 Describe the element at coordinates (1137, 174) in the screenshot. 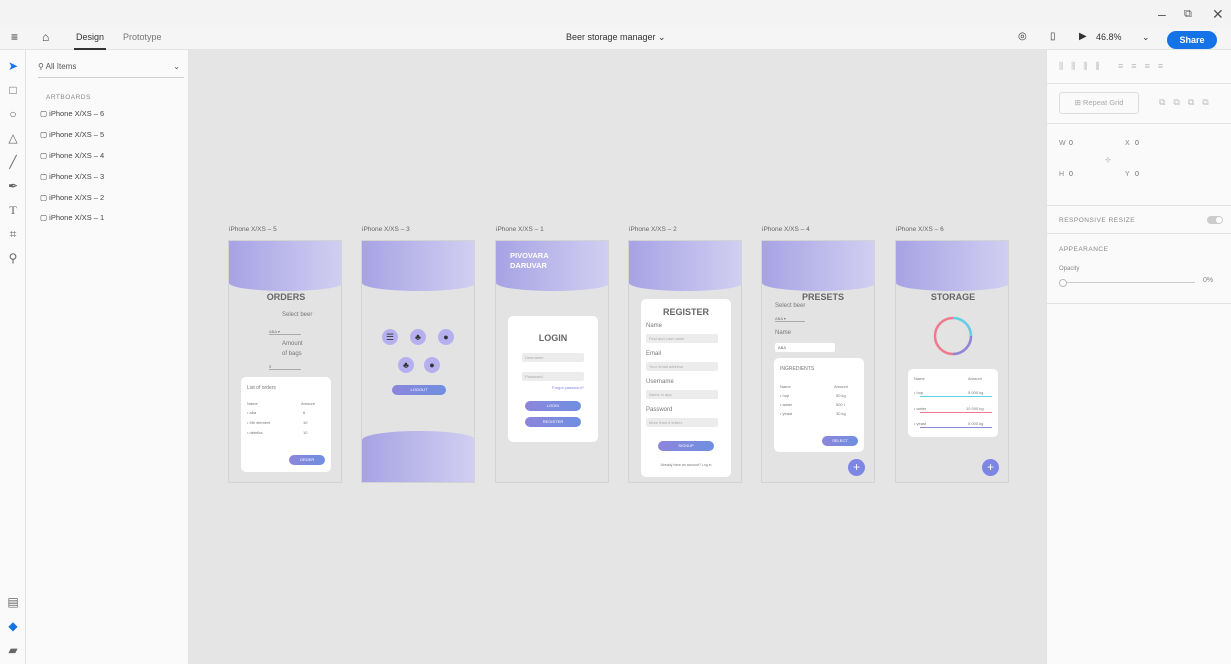

I see `y-value: 0` at that location.